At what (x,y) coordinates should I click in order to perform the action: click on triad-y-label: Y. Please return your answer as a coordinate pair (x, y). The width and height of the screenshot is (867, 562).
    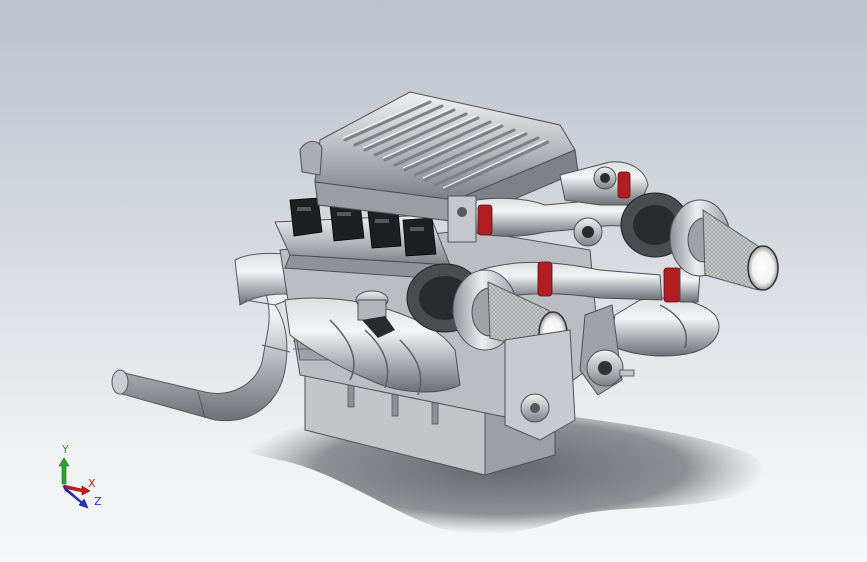
    Looking at the image, I should click on (65, 449).